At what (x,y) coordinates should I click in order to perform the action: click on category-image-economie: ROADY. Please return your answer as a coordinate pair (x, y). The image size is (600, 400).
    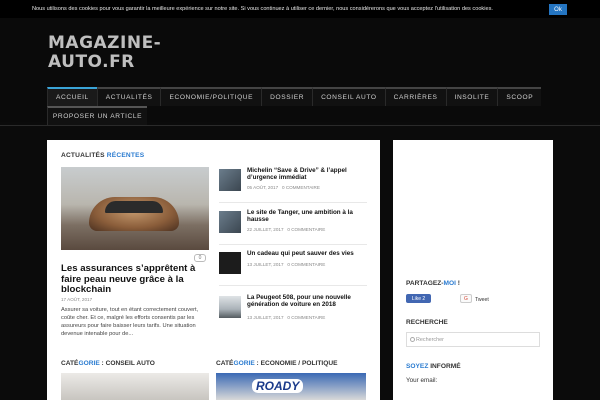
    Looking at the image, I should click on (291, 386).